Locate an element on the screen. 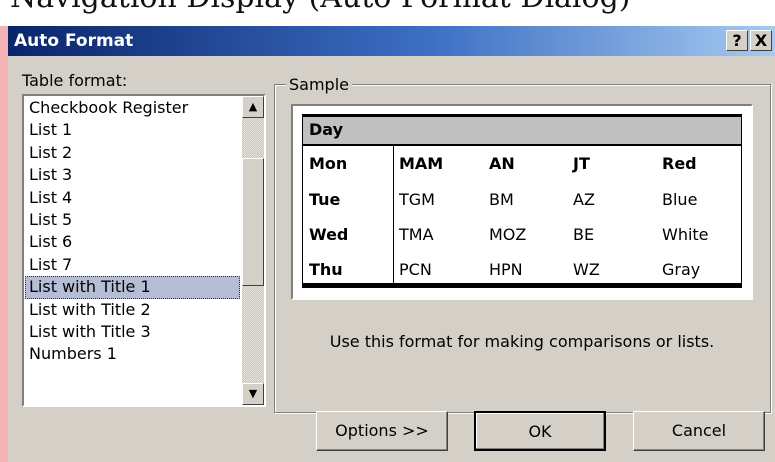 This screenshot has width=775, height=462. background-text: Navigation Display (Auto Format Dialog) is located at coordinates (320, 7).